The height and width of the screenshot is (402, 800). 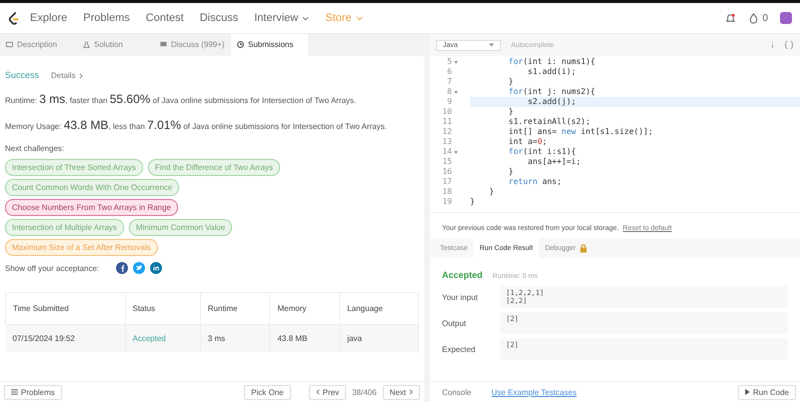 I want to click on braces-icon, so click(x=789, y=45).